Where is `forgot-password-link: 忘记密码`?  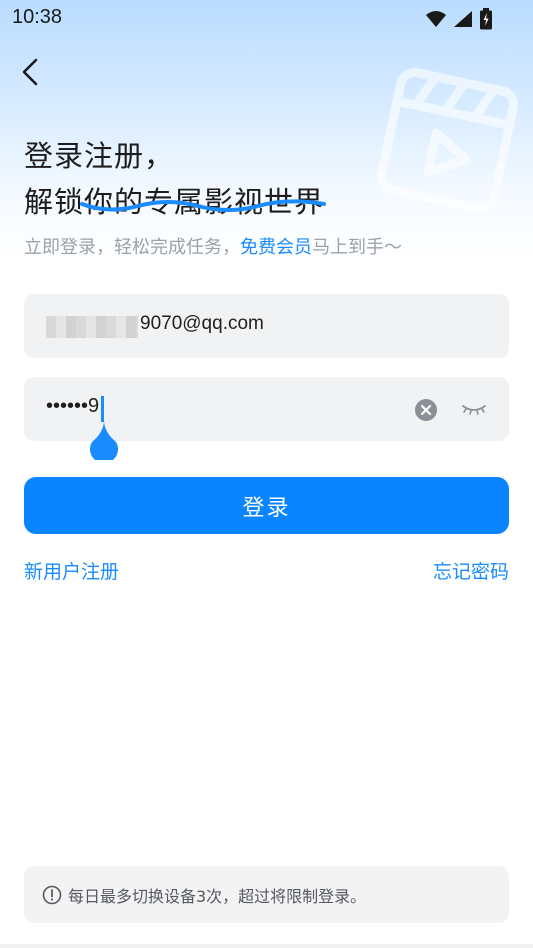
forgot-password-link: 忘记密码 is located at coordinates (471, 570).